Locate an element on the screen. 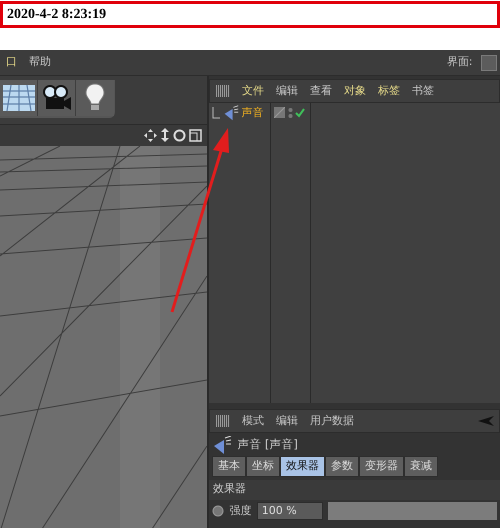 This screenshot has height=528, width=500. up-down-arrow-icon is located at coordinates (165, 135).